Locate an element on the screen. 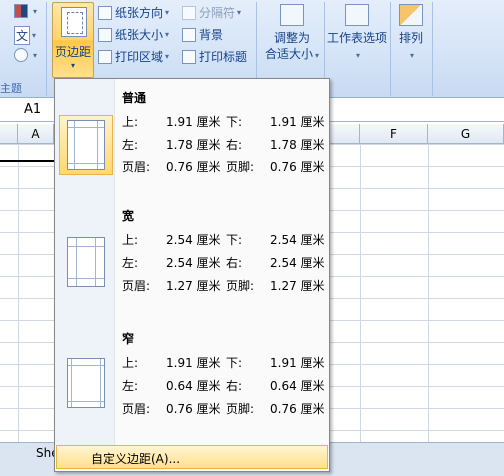 The height and width of the screenshot is (476, 504). arrange-button: 排列 ▾ is located at coordinates (411, 34).